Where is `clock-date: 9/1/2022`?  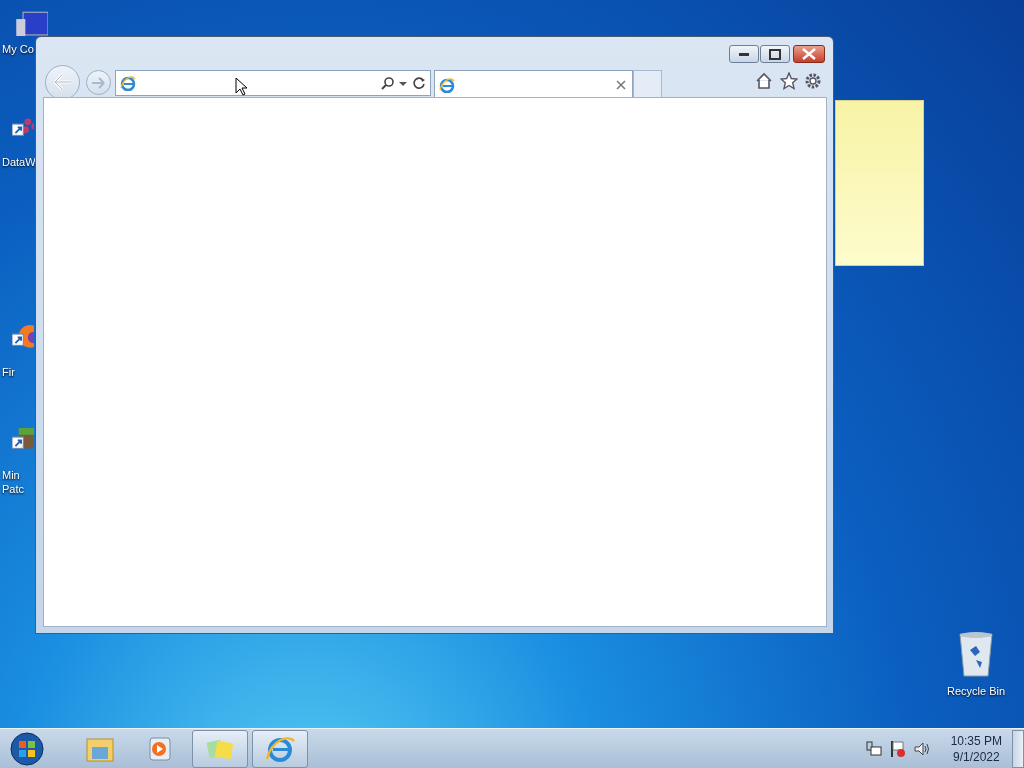
clock-date: 9/1/2022 is located at coordinates (976, 756).